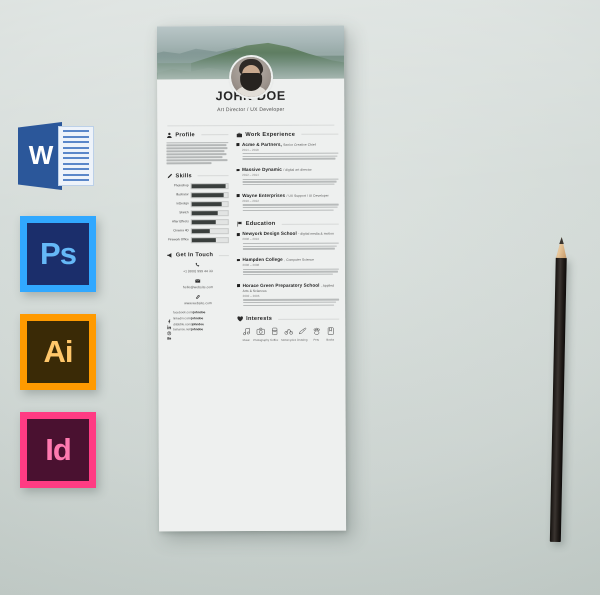 The width and height of the screenshot is (600, 595). What do you see at coordinates (270, 134) in the screenshot?
I see `work-title: Work Experience` at bounding box center [270, 134].